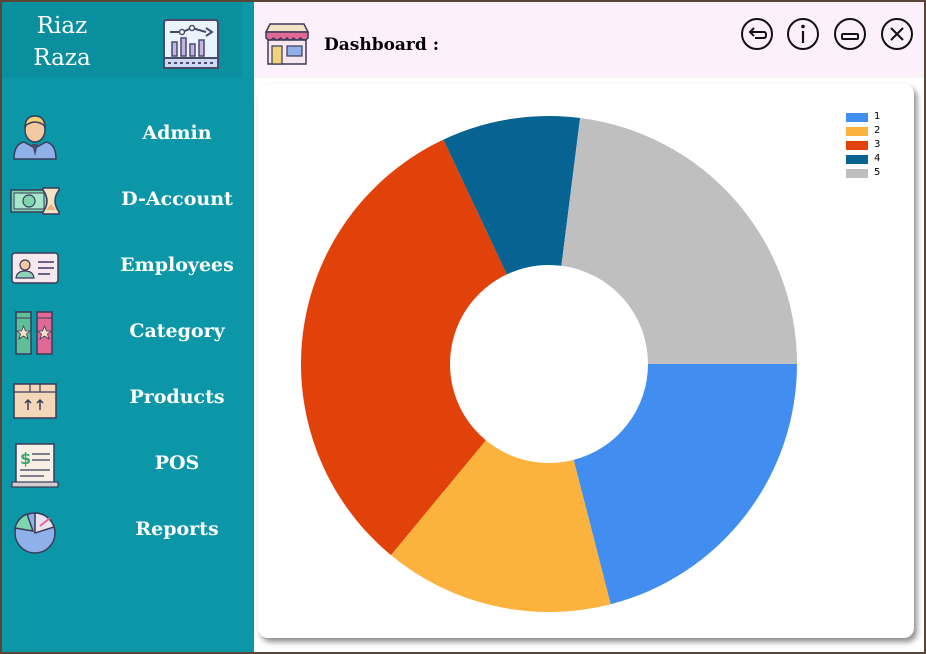 The width and height of the screenshot is (926, 654). Describe the element at coordinates (128, 531) in the screenshot. I see `sidebar-item-reports: Reports` at that location.